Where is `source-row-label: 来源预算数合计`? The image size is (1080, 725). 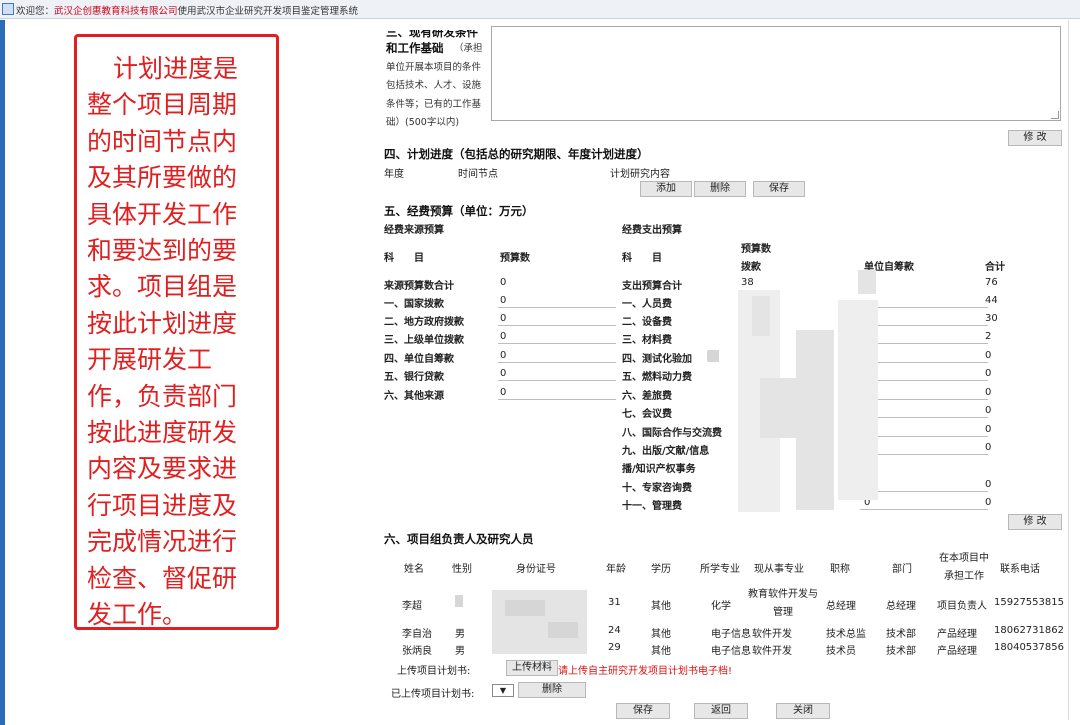
source-row-label: 来源预算数合计 is located at coordinates (419, 286).